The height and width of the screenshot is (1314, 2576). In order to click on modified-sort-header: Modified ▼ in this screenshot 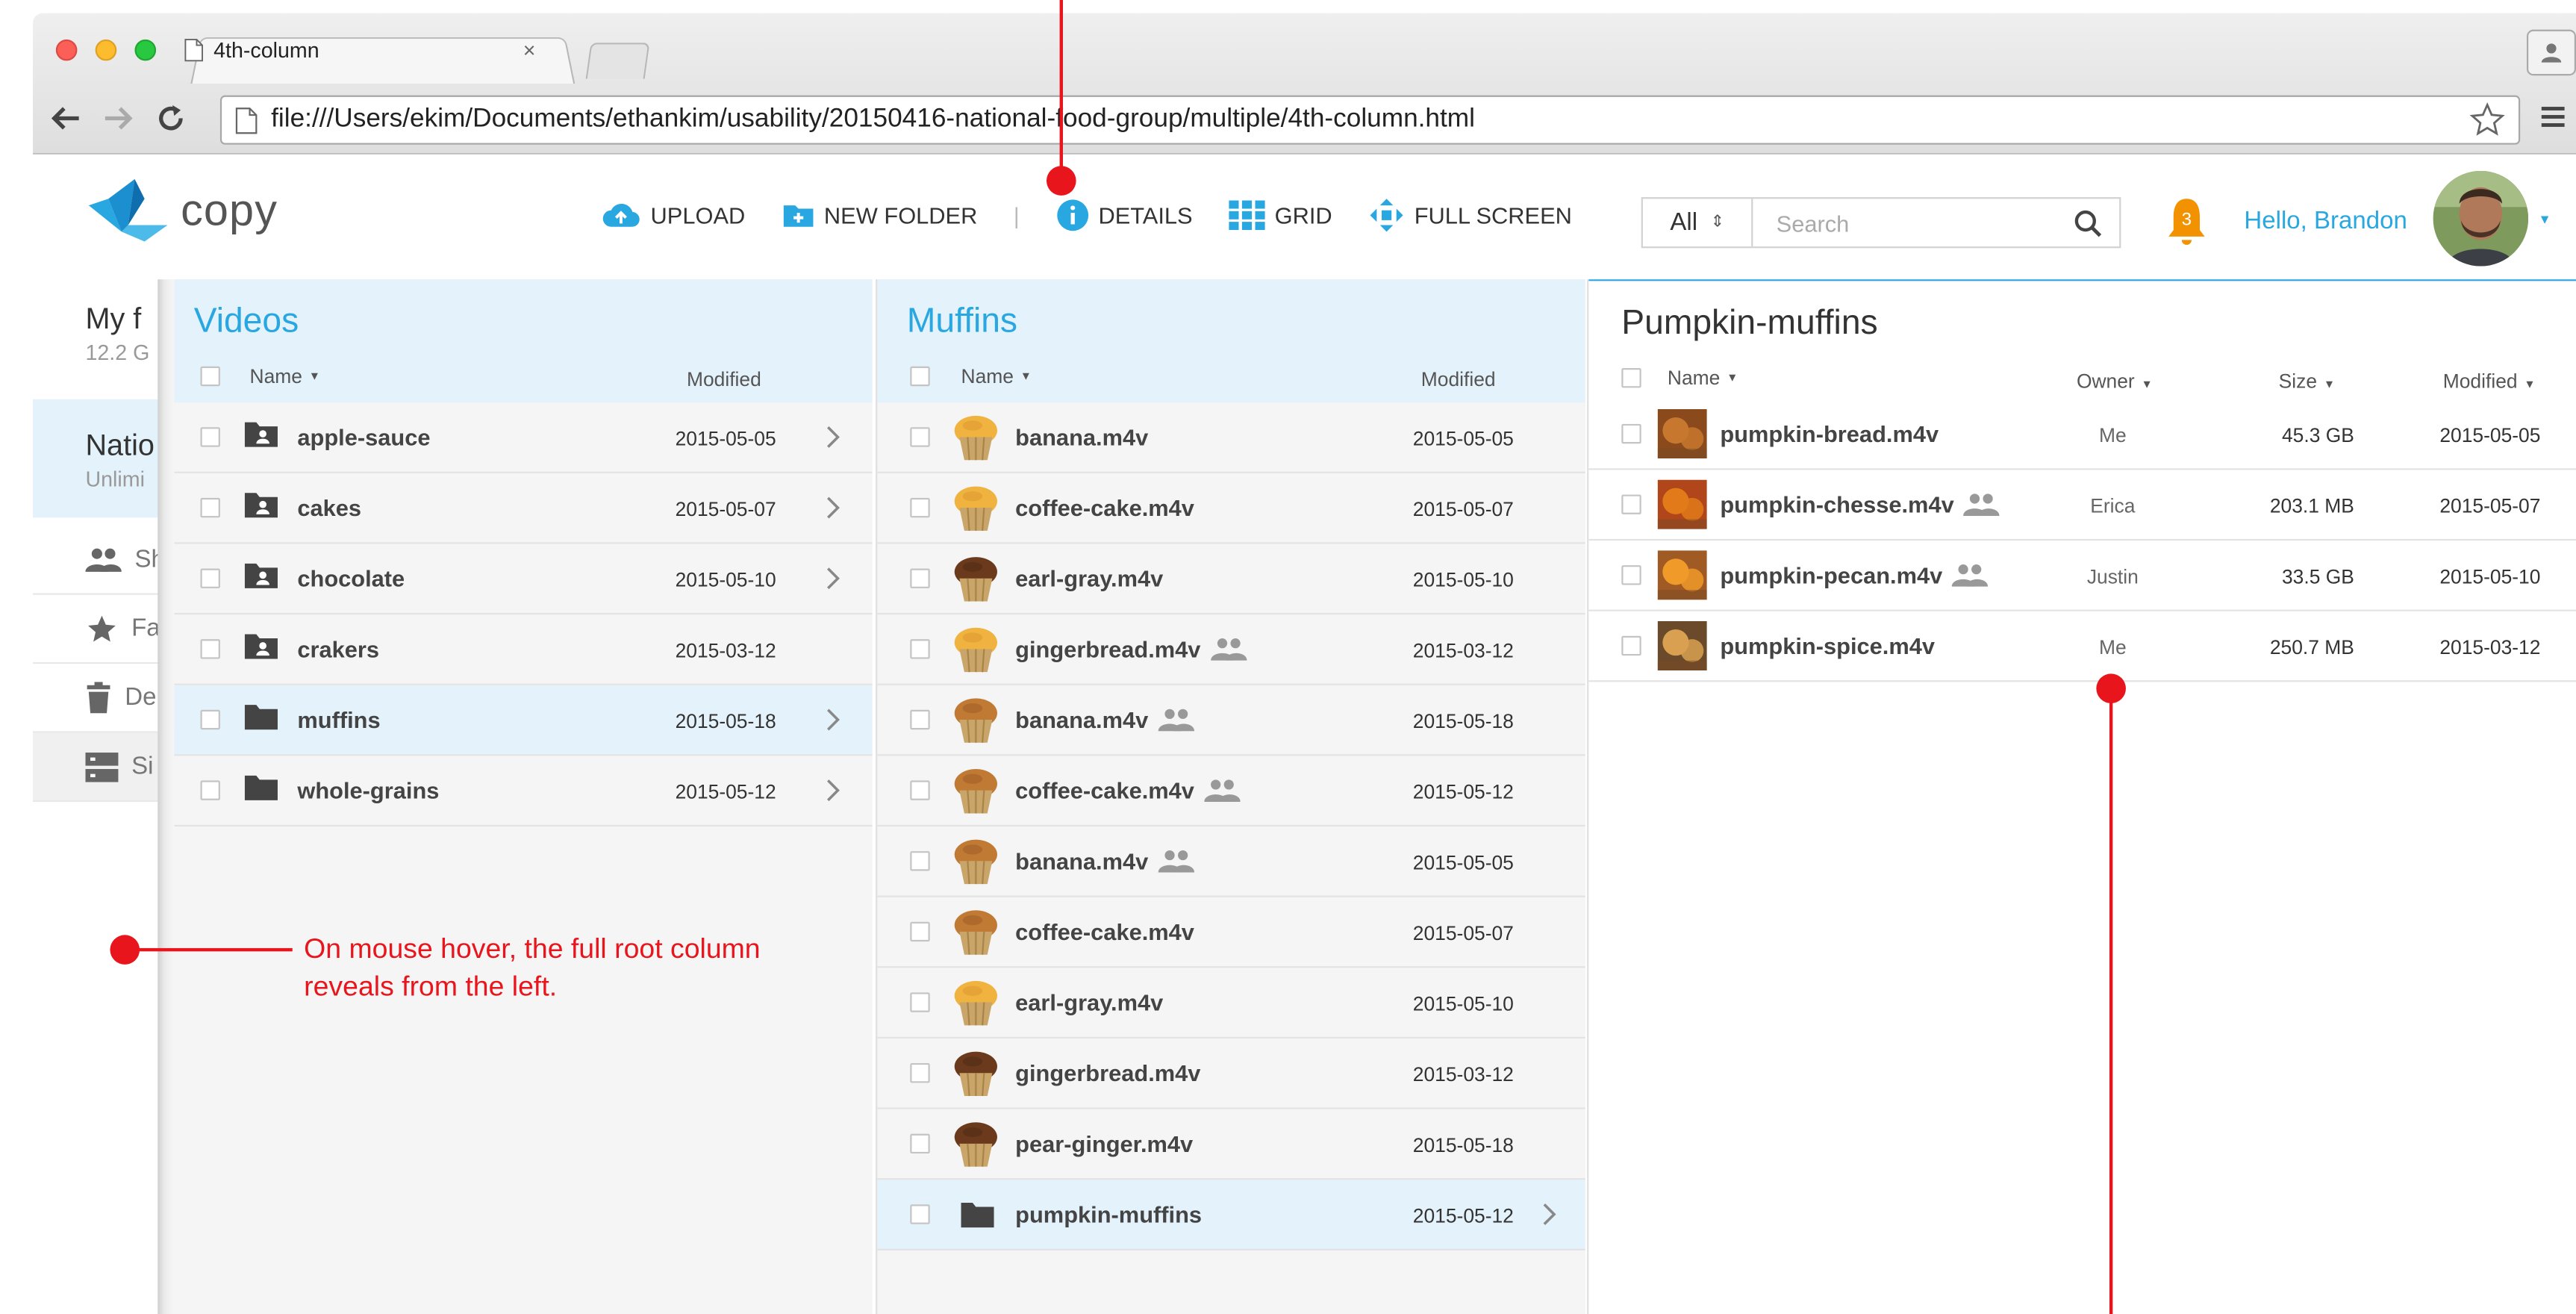, I will do `click(2489, 381)`.